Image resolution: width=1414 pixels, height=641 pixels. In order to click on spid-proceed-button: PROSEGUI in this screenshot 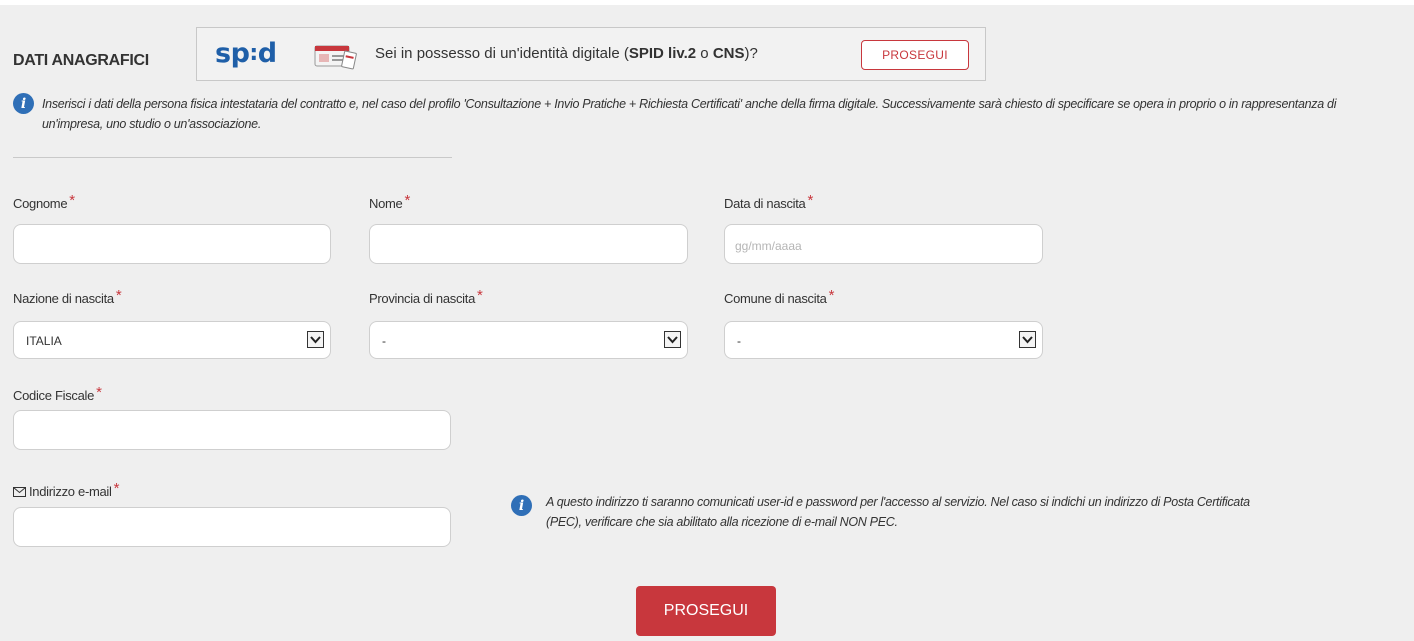, I will do `click(915, 55)`.